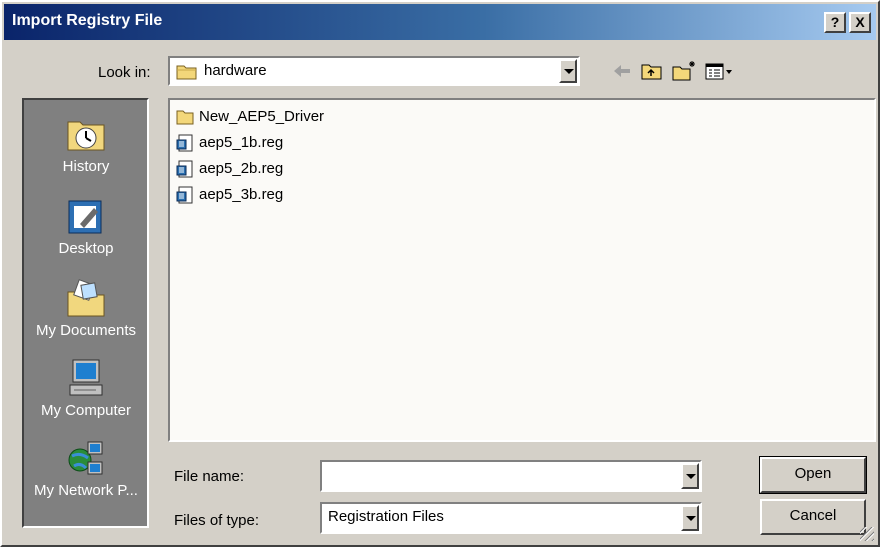  Describe the element at coordinates (217, 520) in the screenshot. I see `file-type-label: Files of type:` at that location.